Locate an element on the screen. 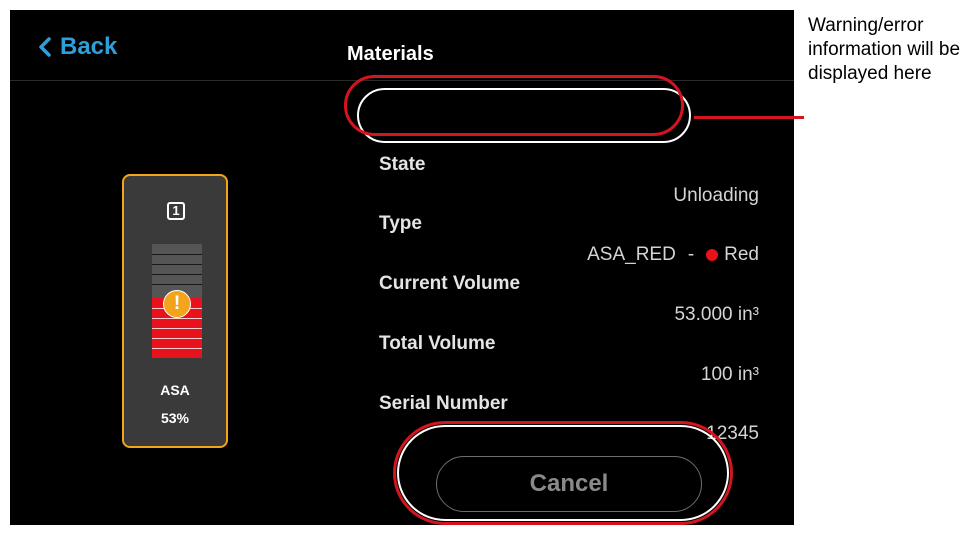  back-button: Back is located at coordinates (77, 47).